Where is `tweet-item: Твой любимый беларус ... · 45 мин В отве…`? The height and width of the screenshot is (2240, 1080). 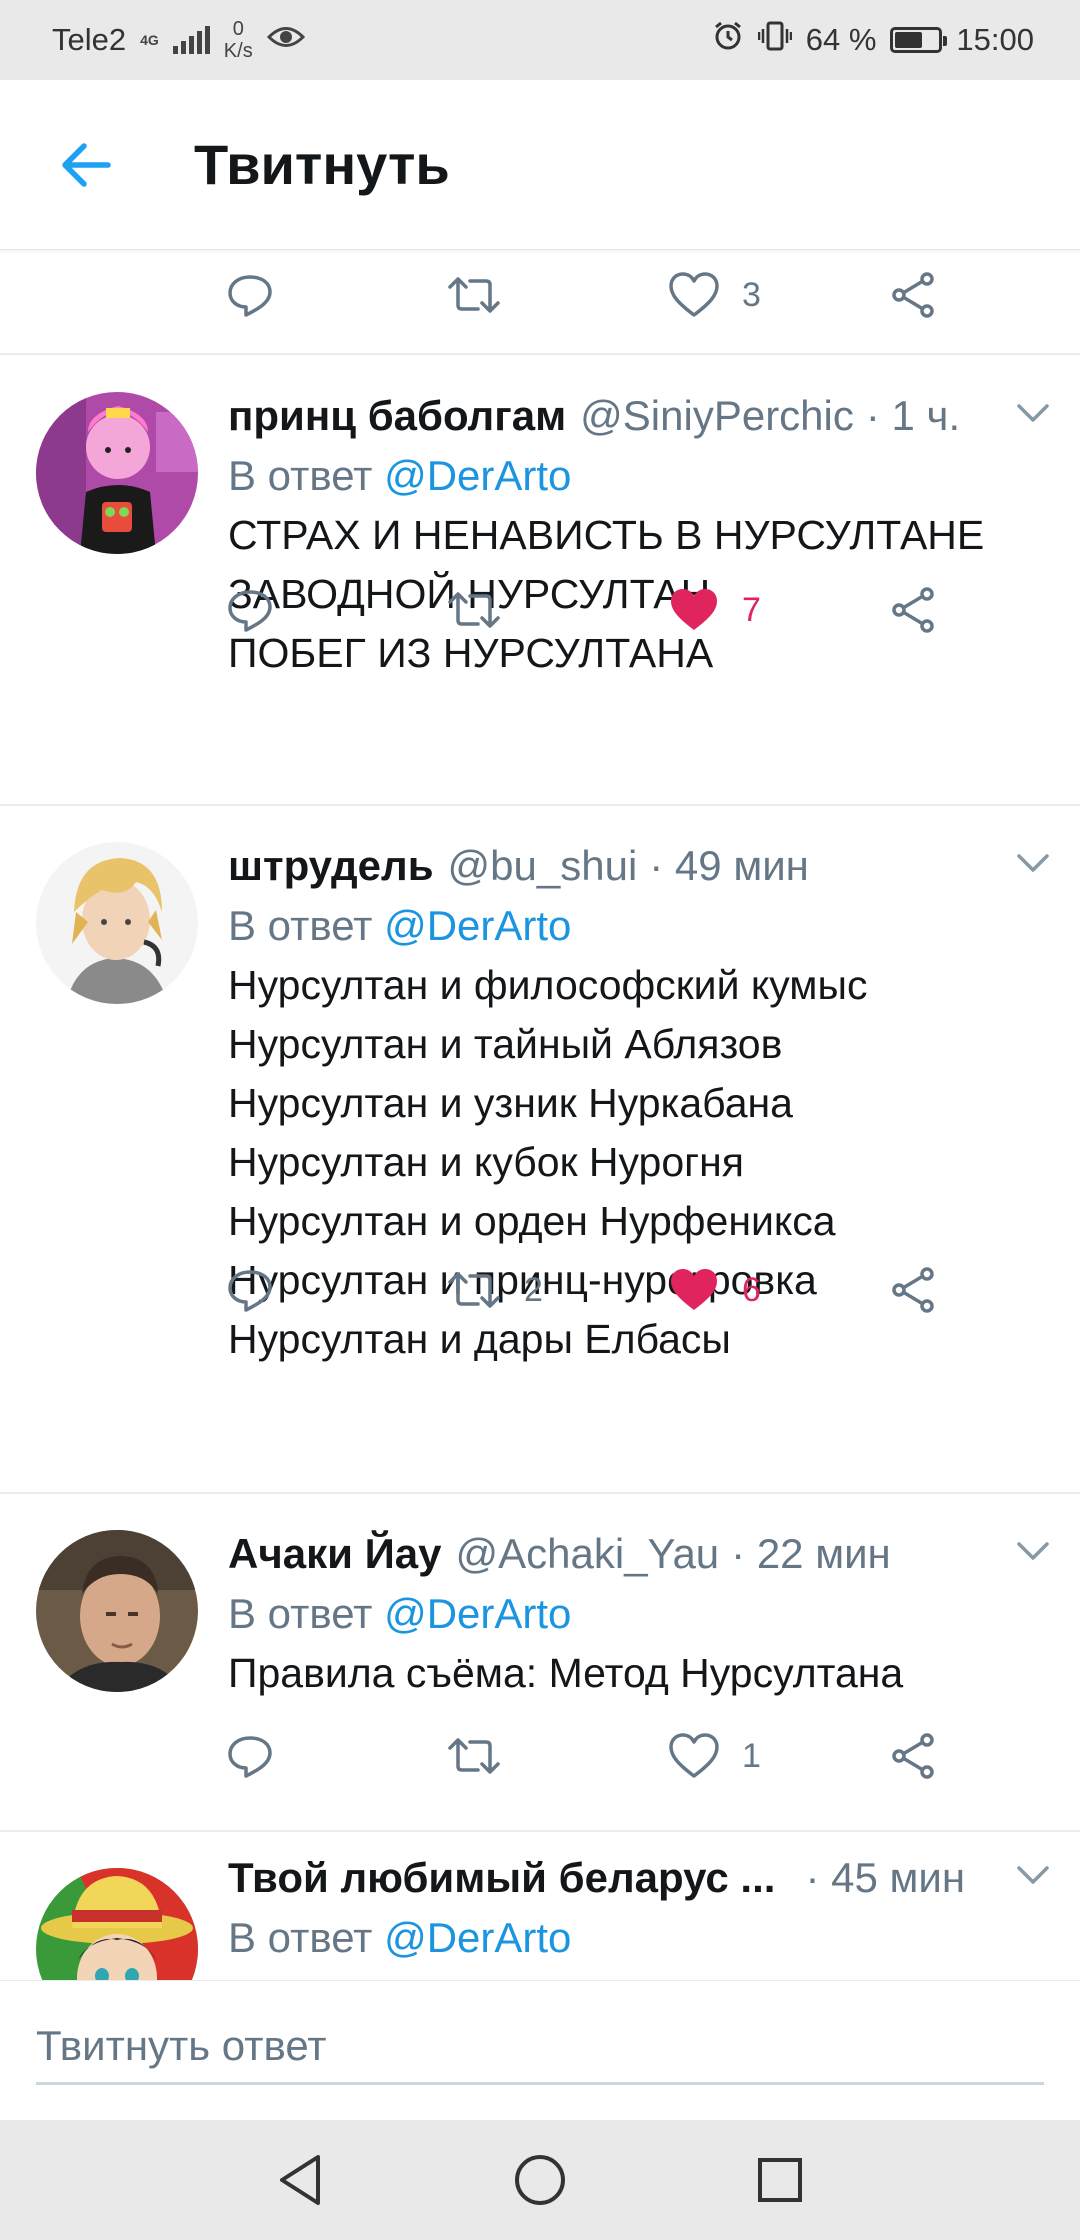 tweet-item: Твой любимый беларус ... · 45 мин В отве… is located at coordinates (540, 1906).